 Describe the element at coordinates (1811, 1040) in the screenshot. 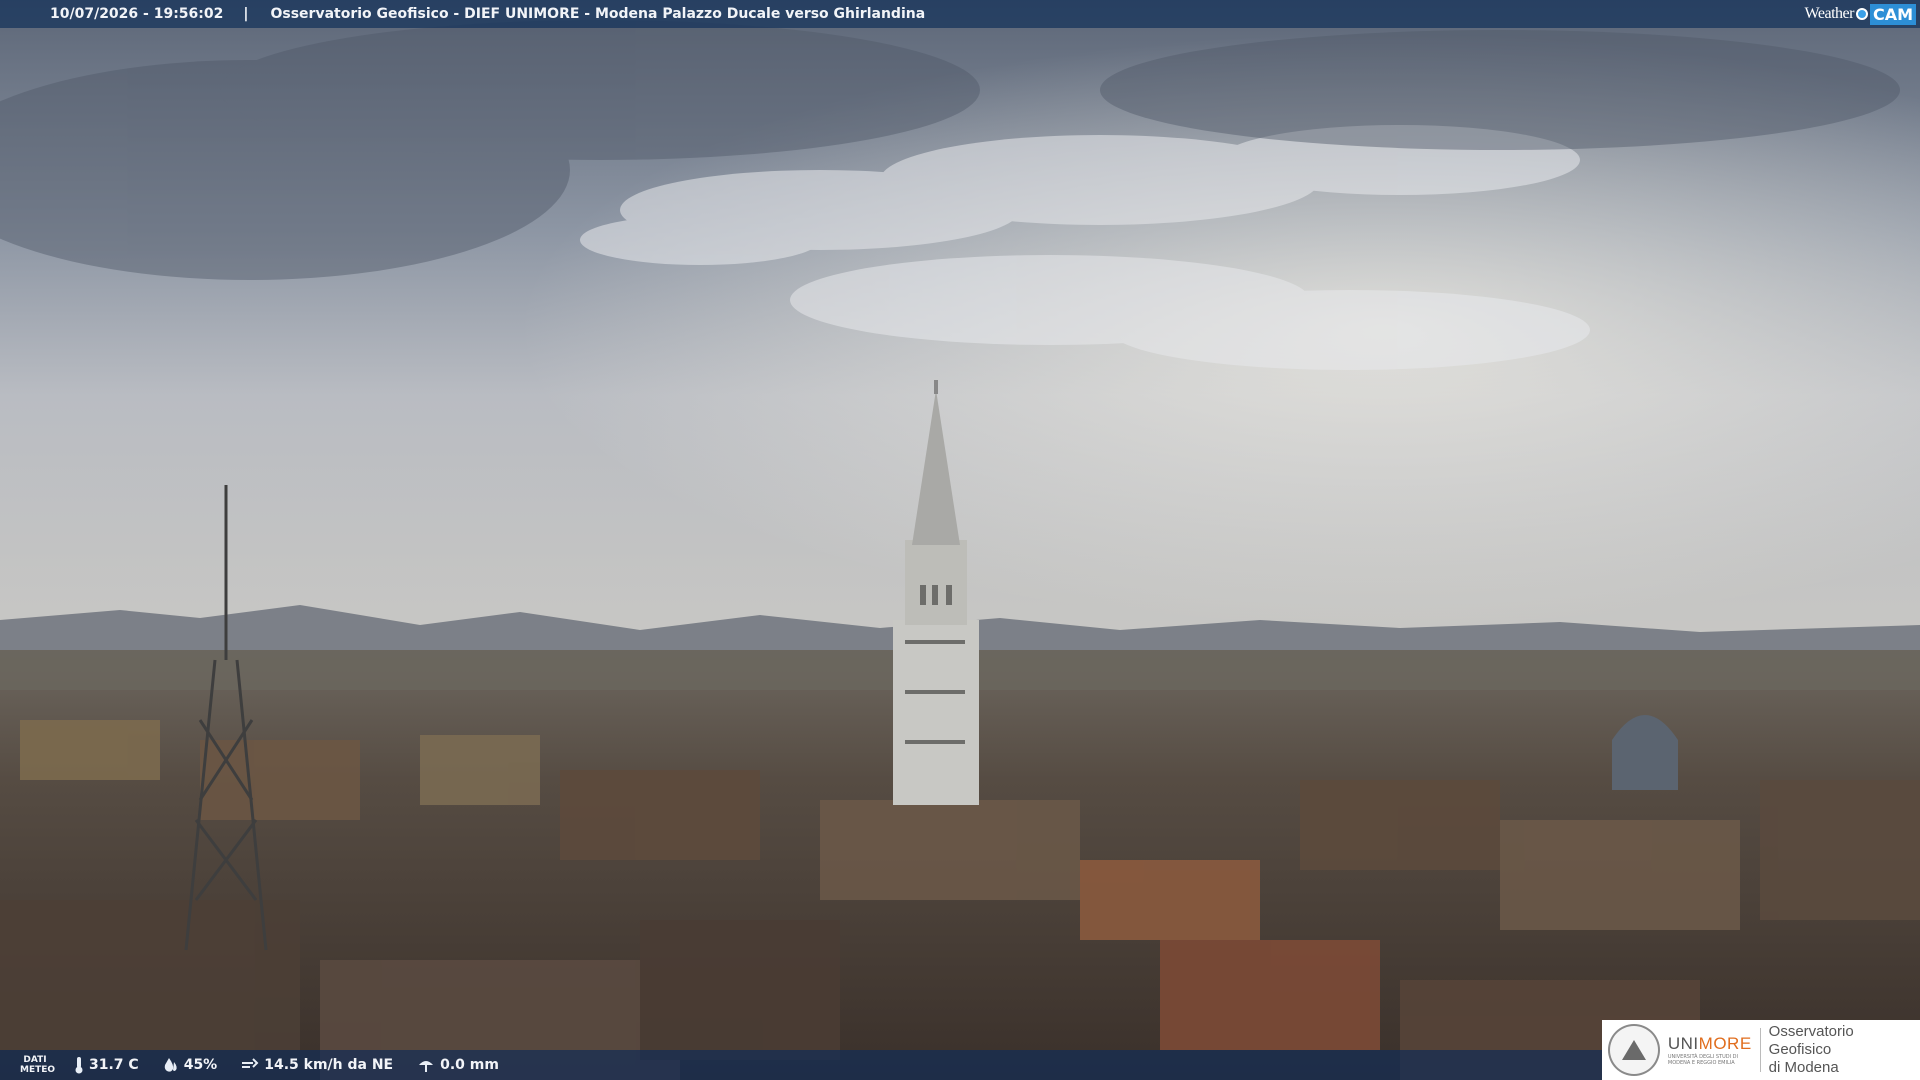

I see `observatory-line1: Osservatorio Geofisico` at that location.